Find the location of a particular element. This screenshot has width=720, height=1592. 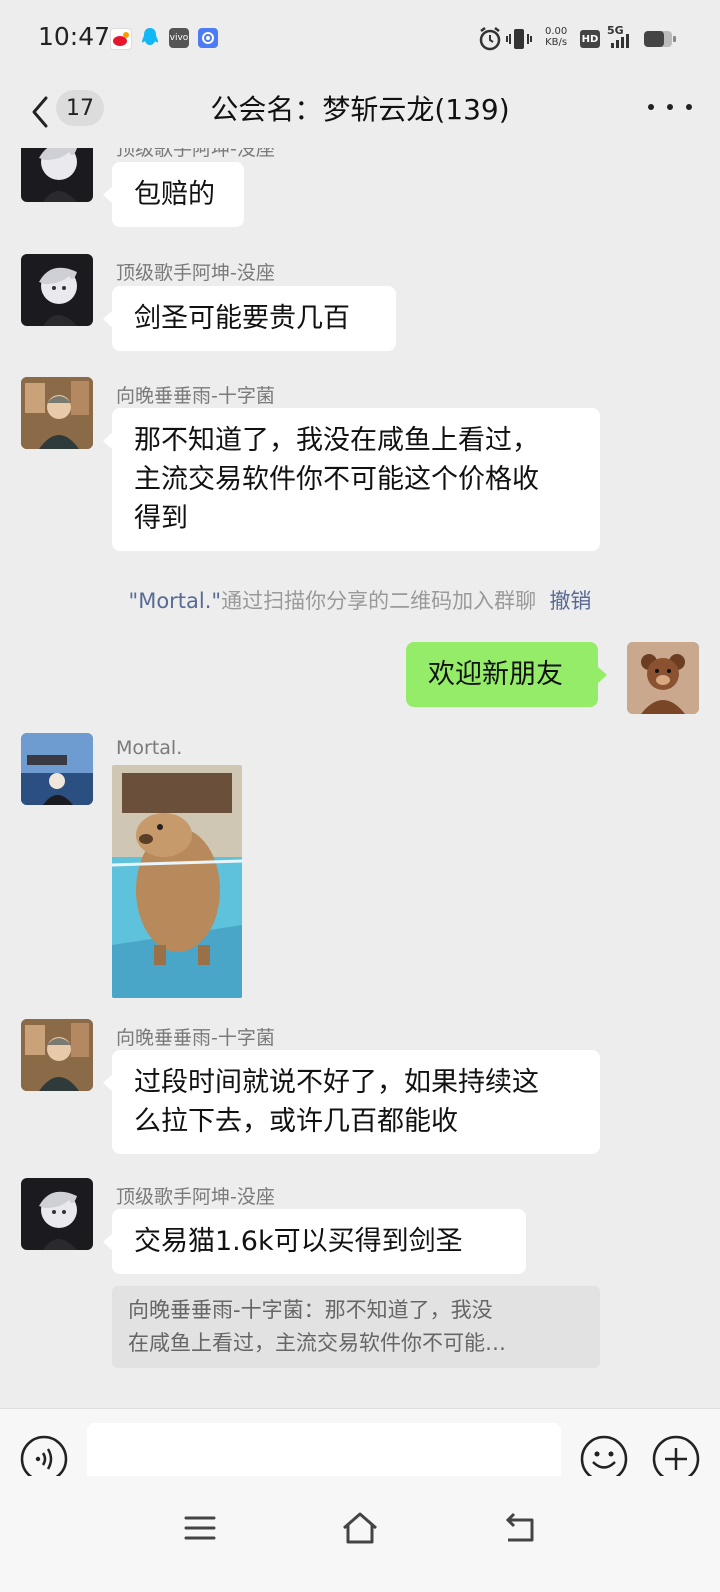

unread-count-badge: 17 is located at coordinates (80, 108).